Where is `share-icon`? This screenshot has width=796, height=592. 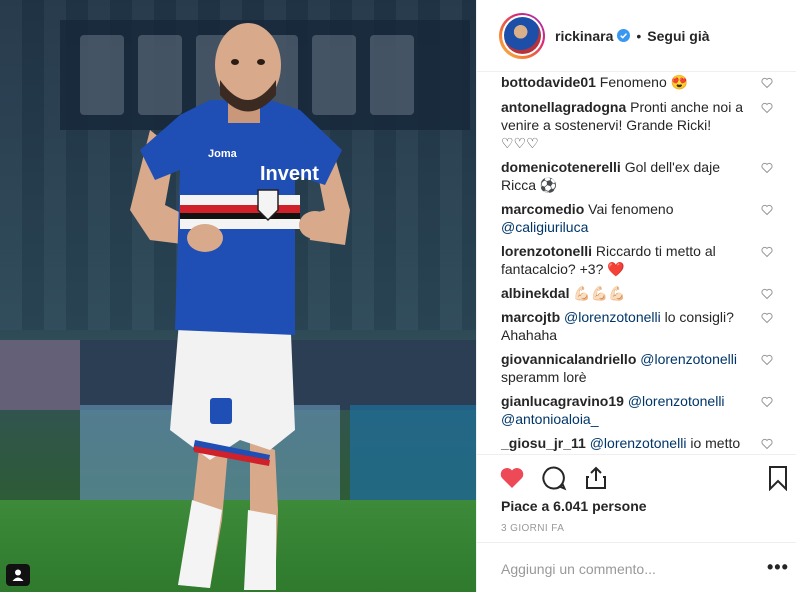 share-icon is located at coordinates (596, 478).